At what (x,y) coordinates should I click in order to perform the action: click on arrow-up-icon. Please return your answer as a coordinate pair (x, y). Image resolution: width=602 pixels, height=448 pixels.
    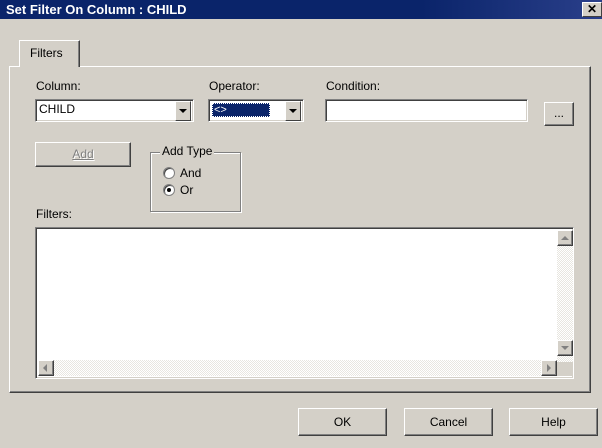
    Looking at the image, I should click on (565, 238).